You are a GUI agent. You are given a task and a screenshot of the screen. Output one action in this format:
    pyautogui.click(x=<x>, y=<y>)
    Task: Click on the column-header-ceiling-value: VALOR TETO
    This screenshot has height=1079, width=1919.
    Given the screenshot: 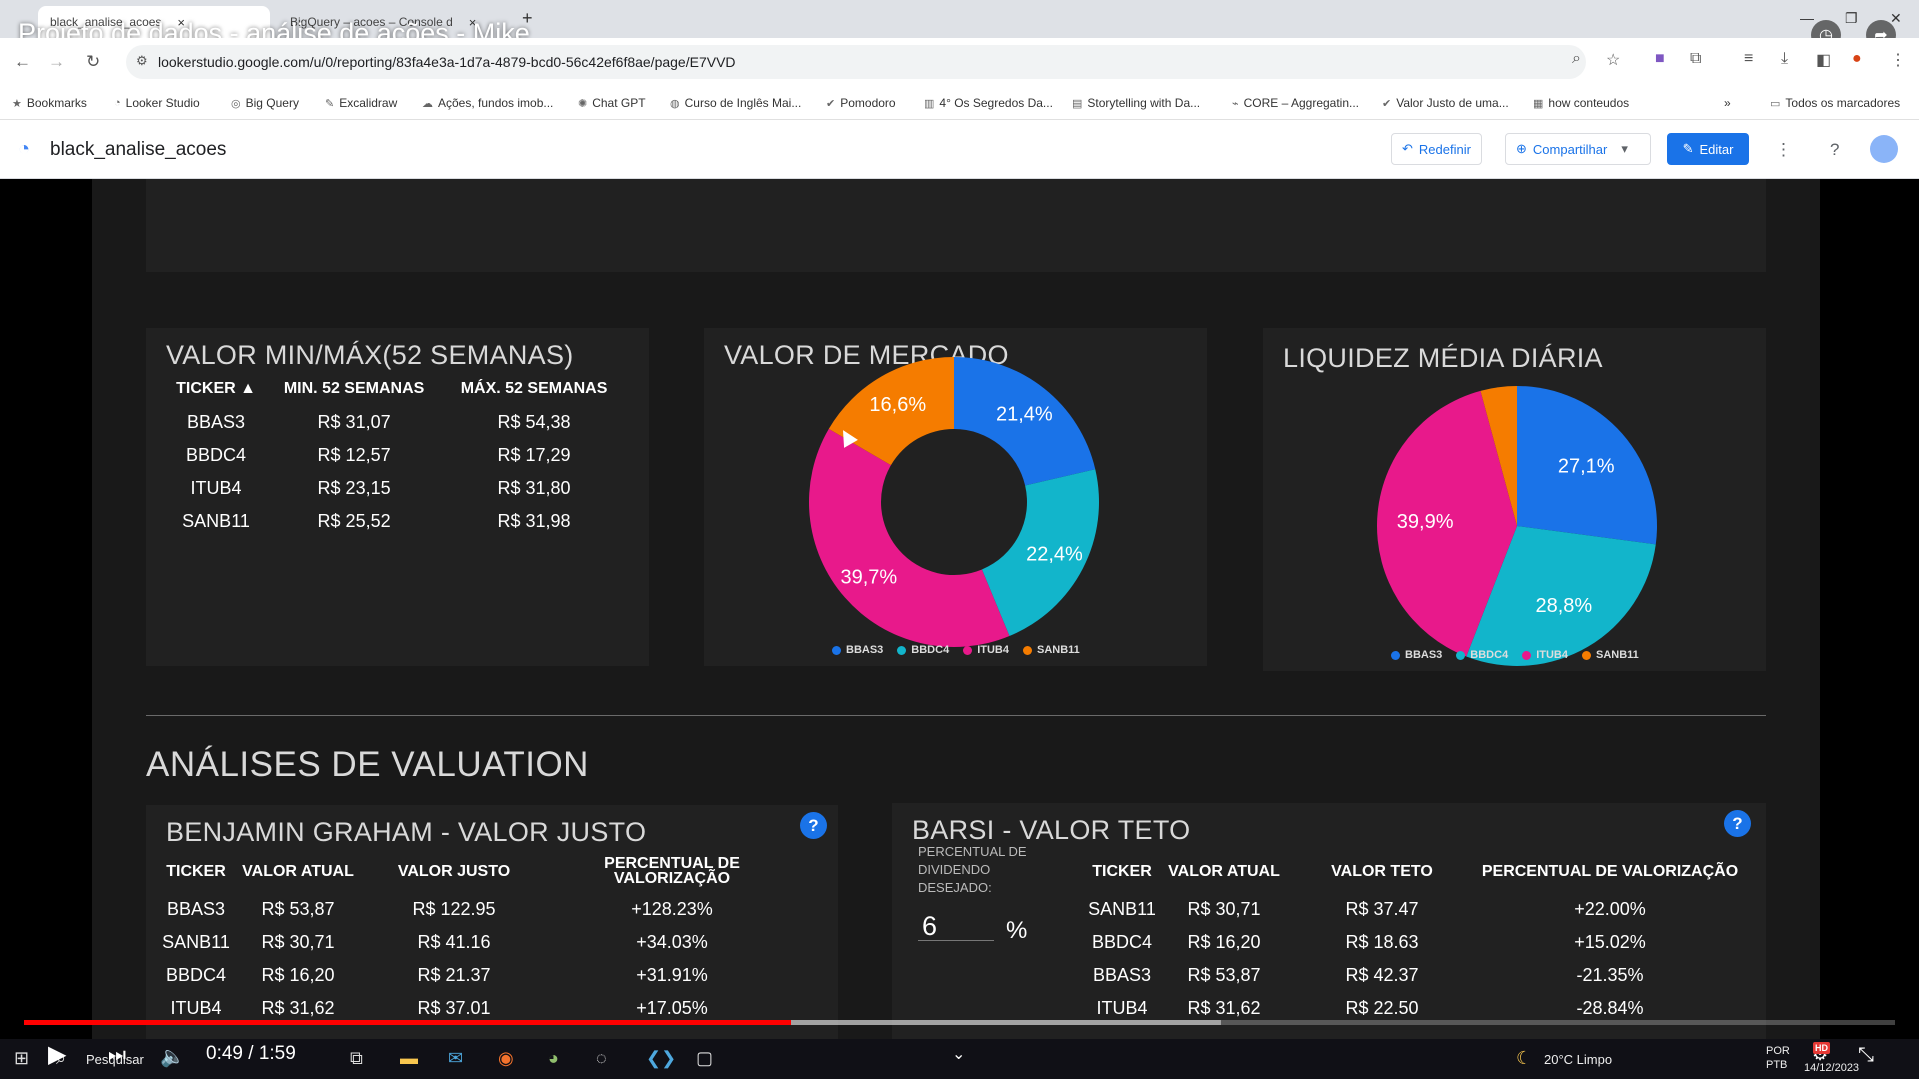 What is the action you would take?
    pyautogui.click(x=1382, y=871)
    